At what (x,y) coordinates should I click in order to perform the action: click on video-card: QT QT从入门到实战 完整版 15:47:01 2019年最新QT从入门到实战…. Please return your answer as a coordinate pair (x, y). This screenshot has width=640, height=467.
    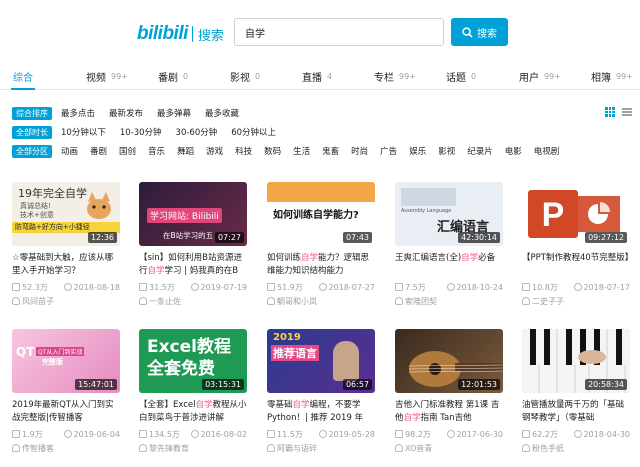
    Looking at the image, I should click on (66, 391).